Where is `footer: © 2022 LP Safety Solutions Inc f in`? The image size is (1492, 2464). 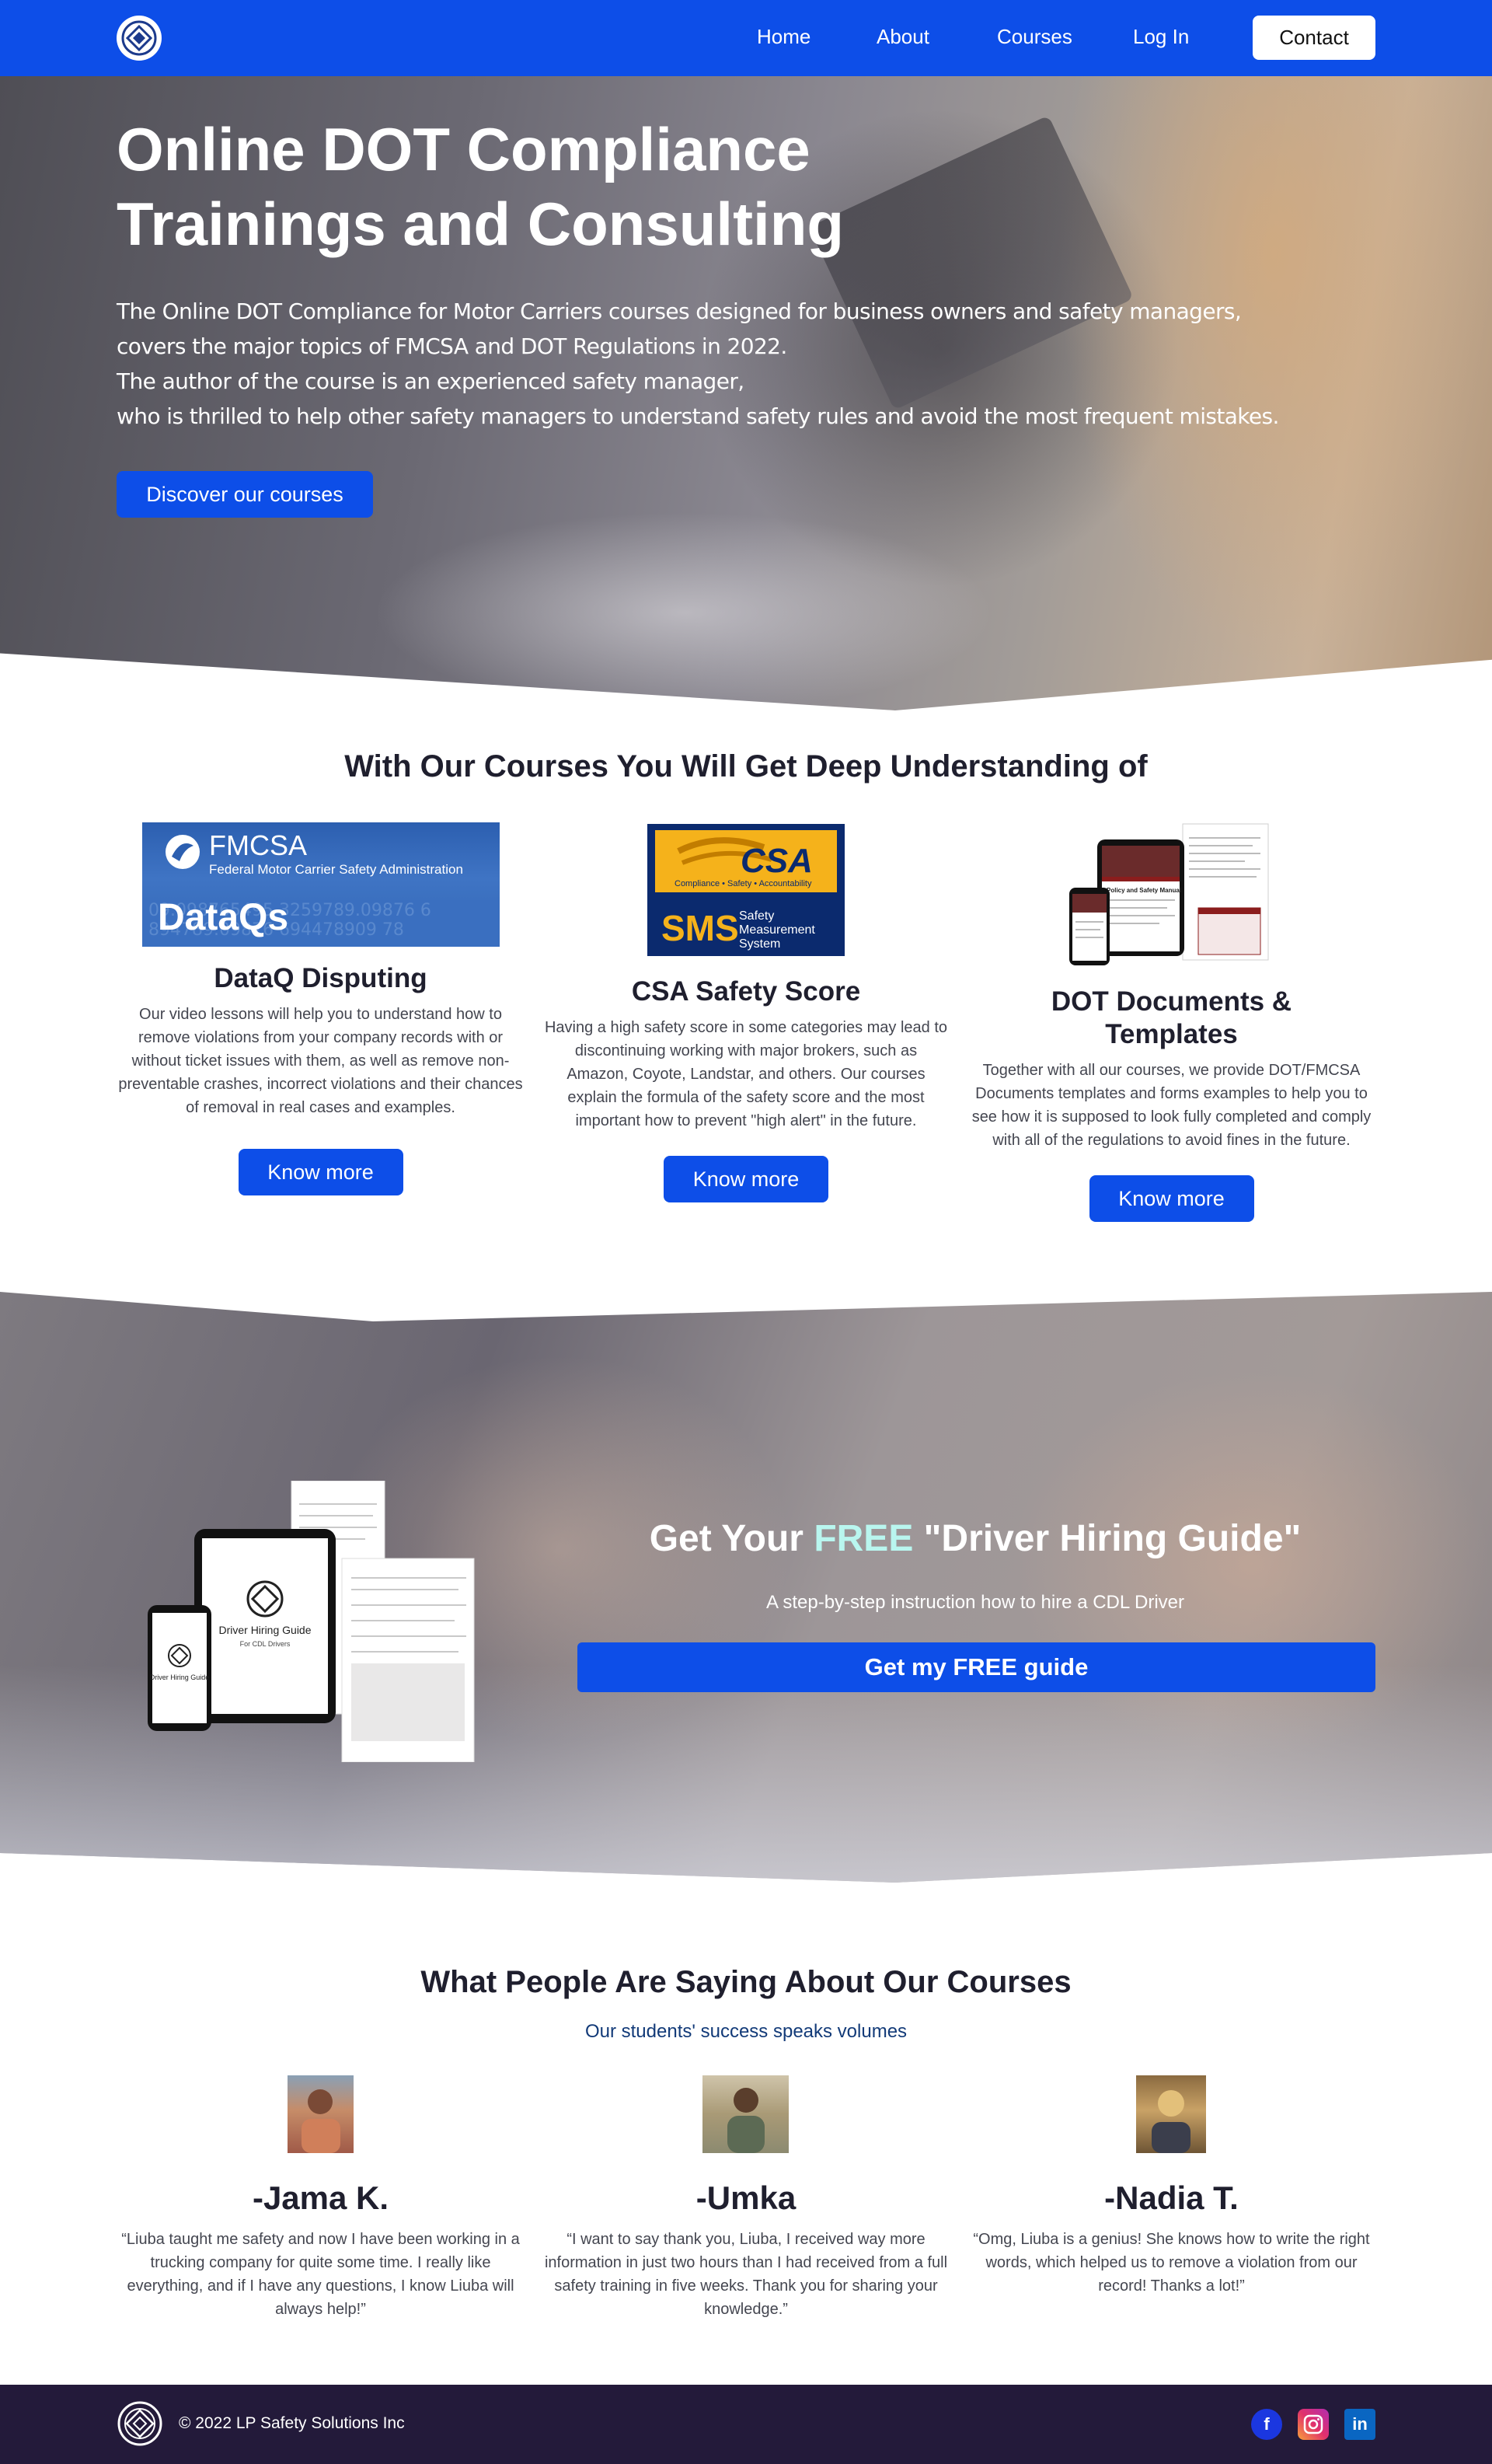 footer: © 2022 LP Safety Solutions Inc f in is located at coordinates (746, 2424).